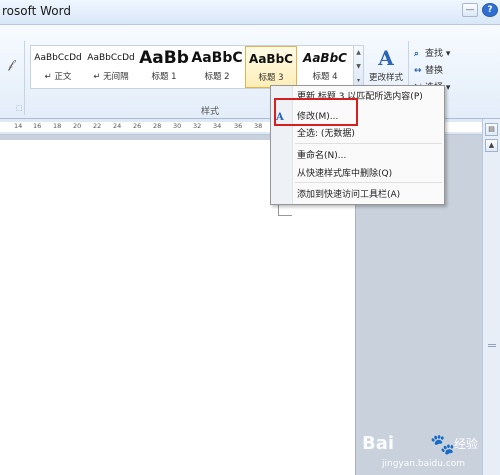  Describe the element at coordinates (111, 67) in the screenshot. I see `style-no-spacing: AaBbCcDd ↵ 无间隔` at that location.